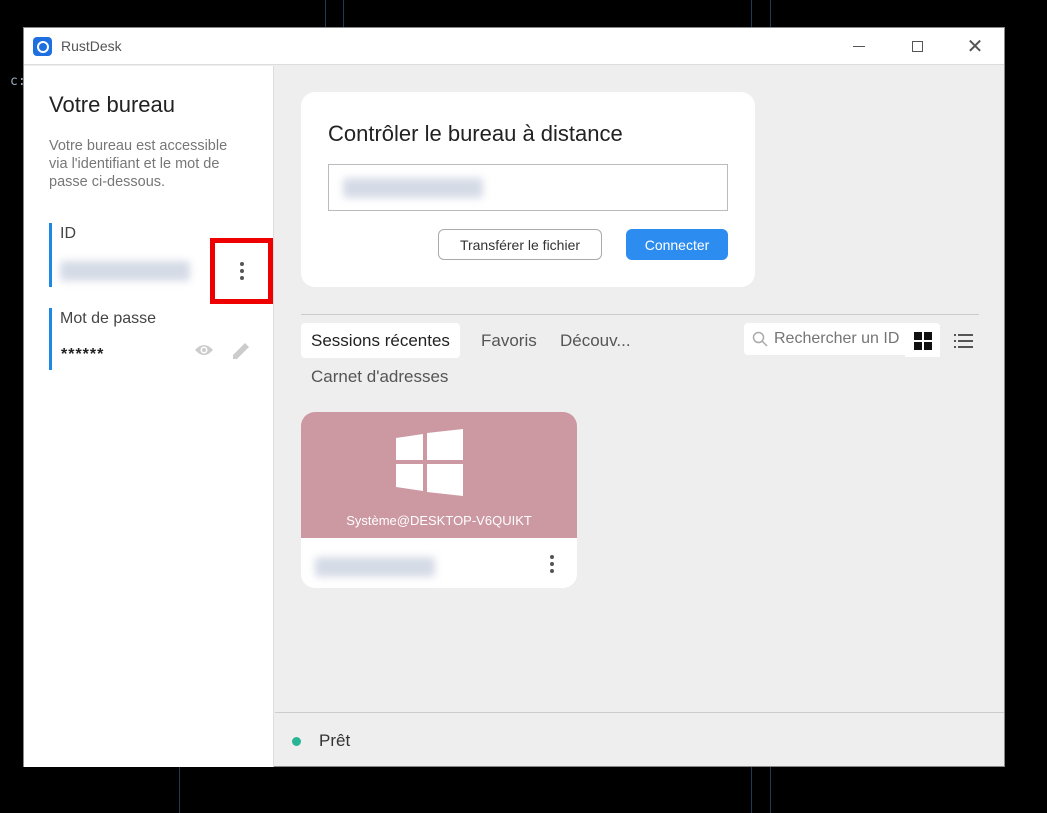 This screenshot has width=1047, height=813. What do you see at coordinates (520, 244) in the screenshot?
I see `transfer-file-button: Transférer le fichier` at bounding box center [520, 244].